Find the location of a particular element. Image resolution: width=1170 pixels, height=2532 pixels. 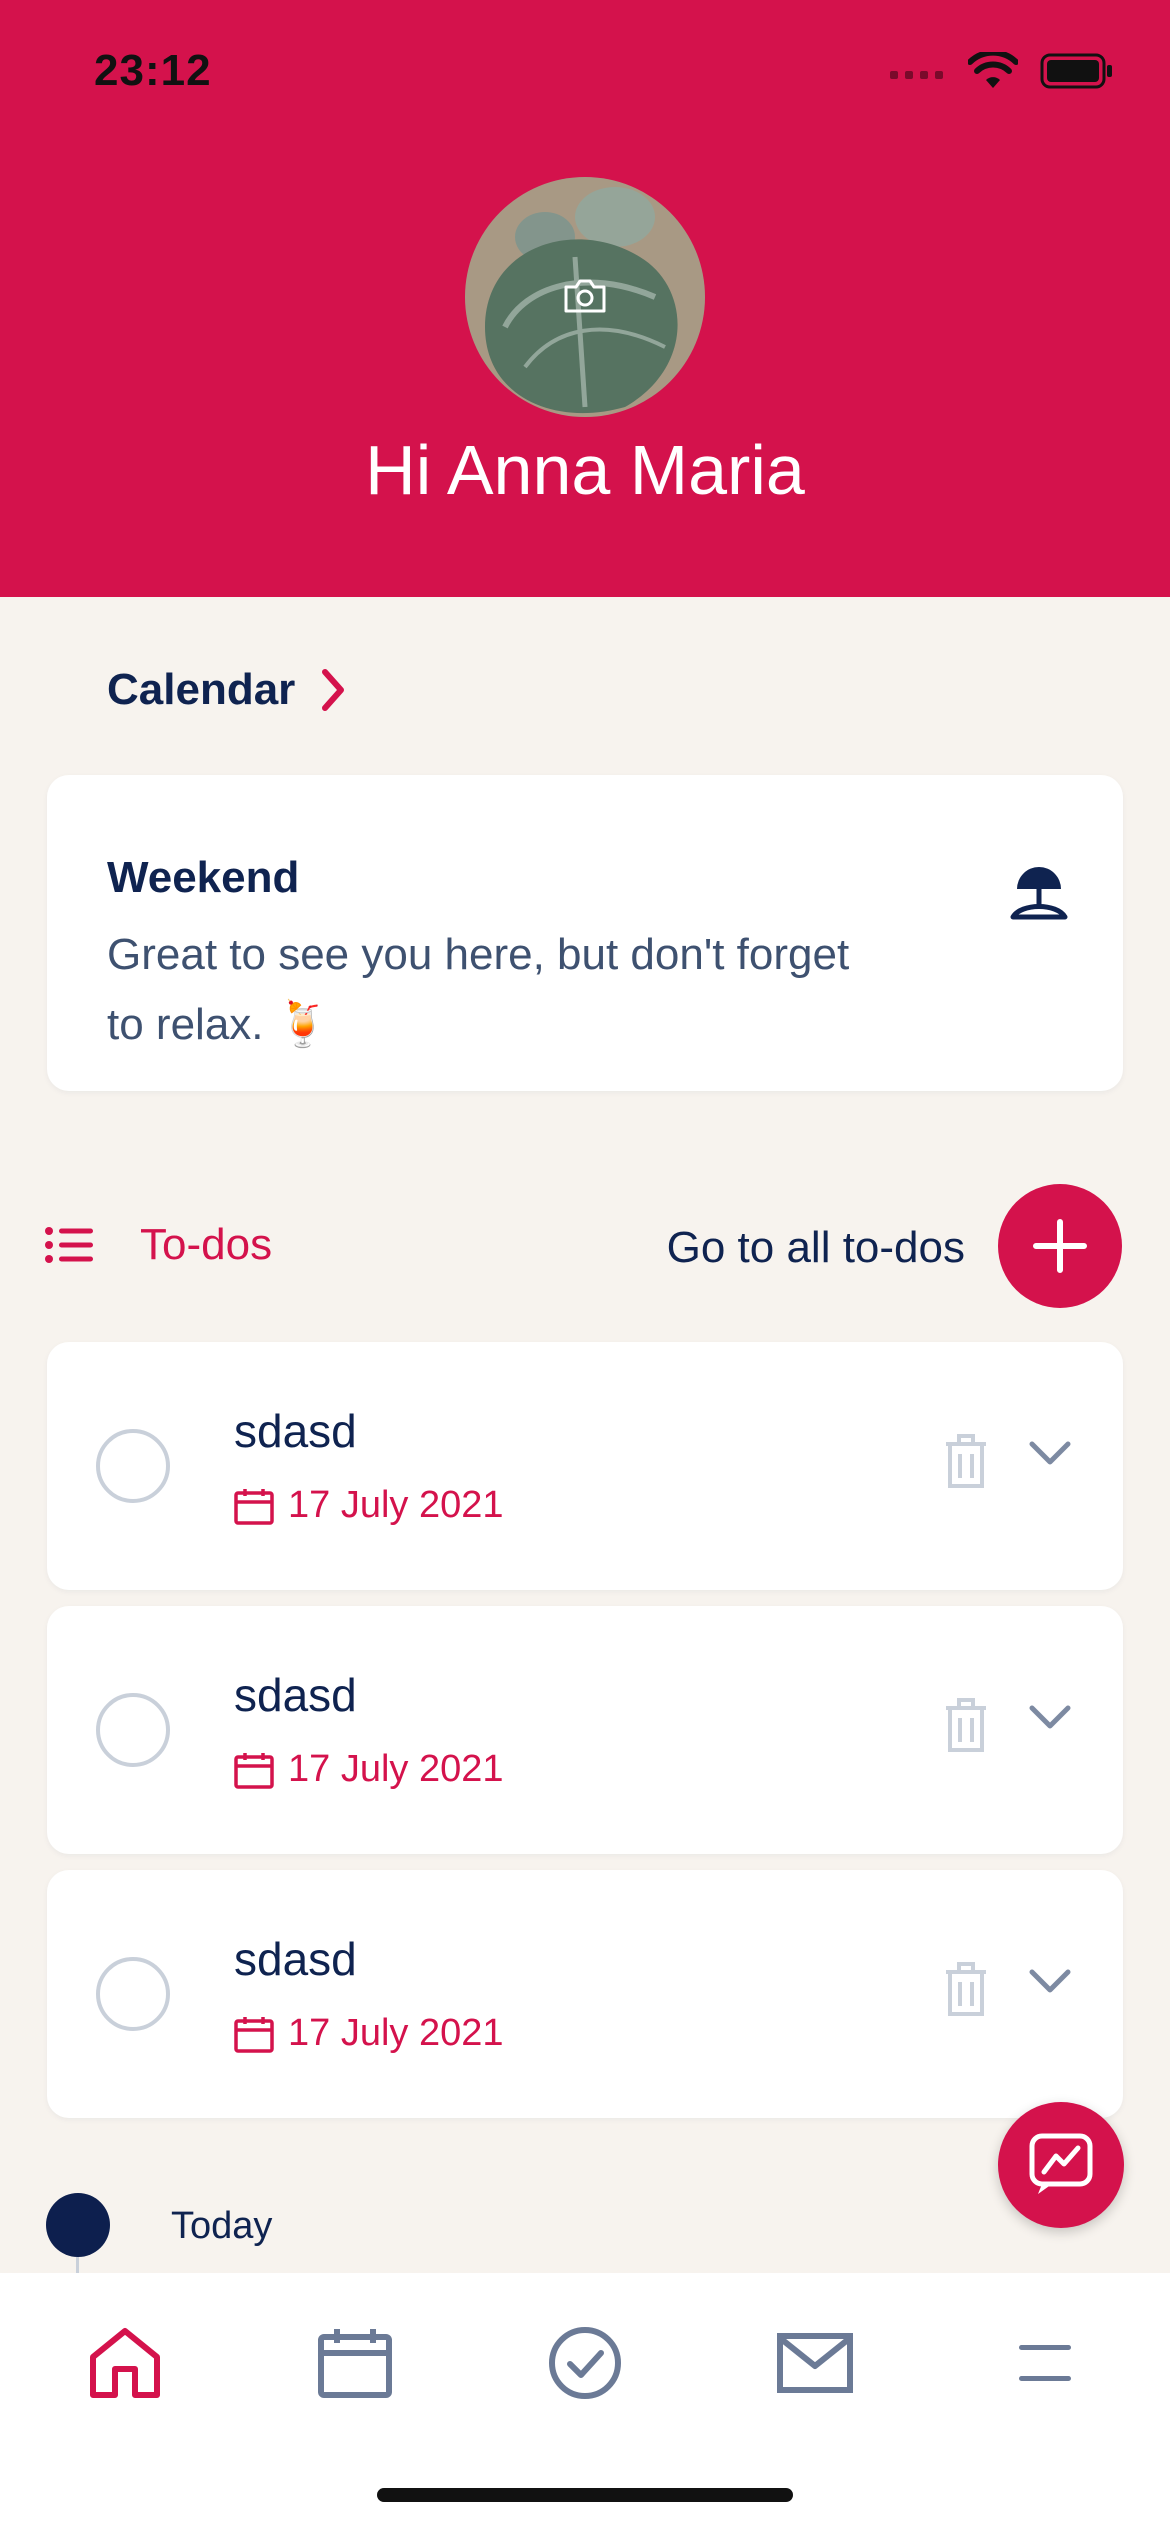

calendar-link: Calendar is located at coordinates (227, 690).